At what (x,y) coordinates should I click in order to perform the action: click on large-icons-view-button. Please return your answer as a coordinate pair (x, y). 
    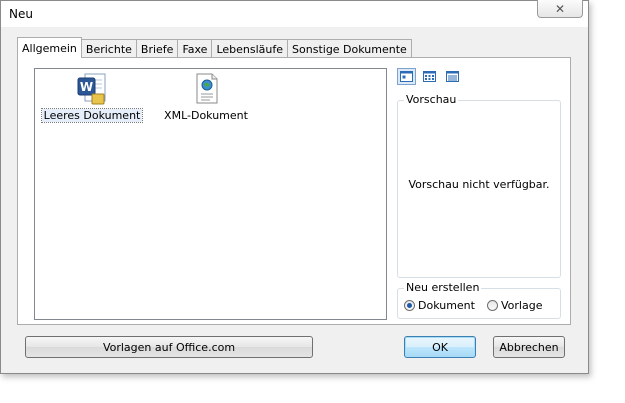
    Looking at the image, I should click on (406, 76).